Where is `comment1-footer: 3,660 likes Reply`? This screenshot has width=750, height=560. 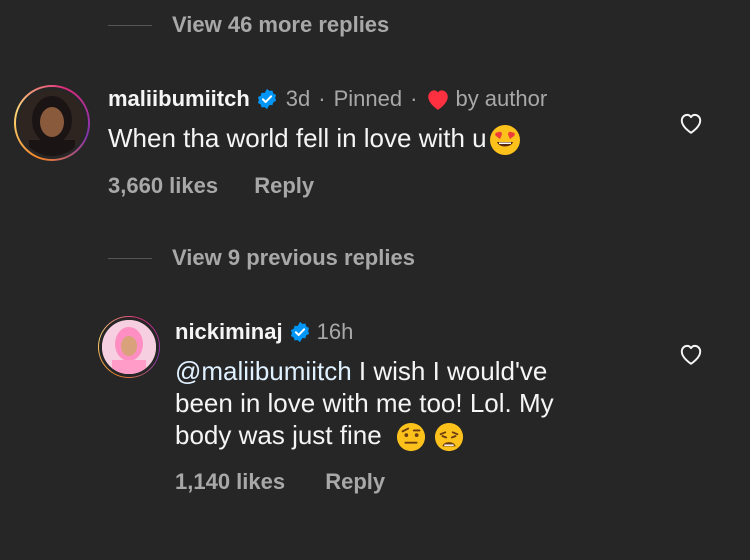
comment1-footer: 3,660 likes Reply is located at coordinates (211, 186).